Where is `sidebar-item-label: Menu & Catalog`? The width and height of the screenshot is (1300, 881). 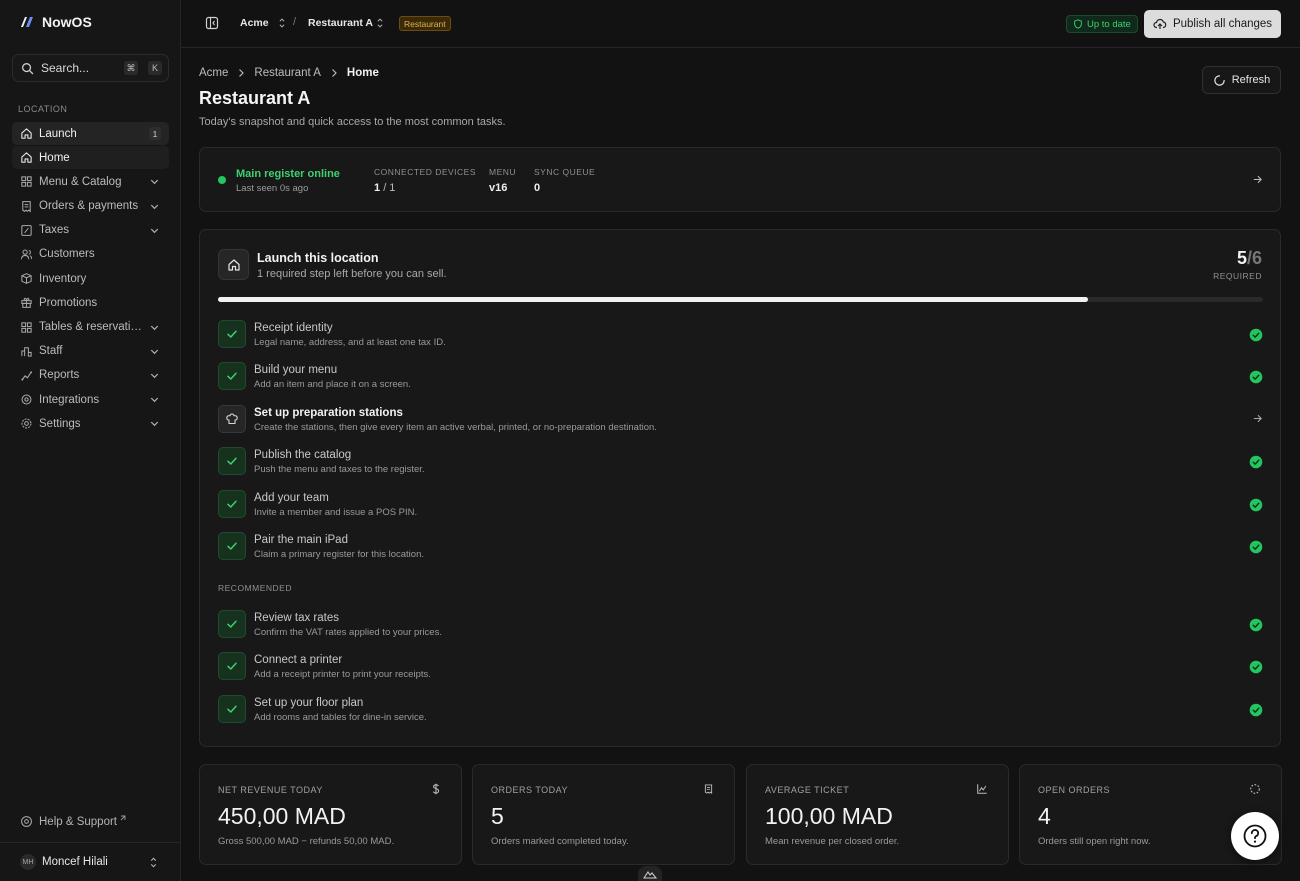
sidebar-item-label: Menu & Catalog is located at coordinates (80, 181).